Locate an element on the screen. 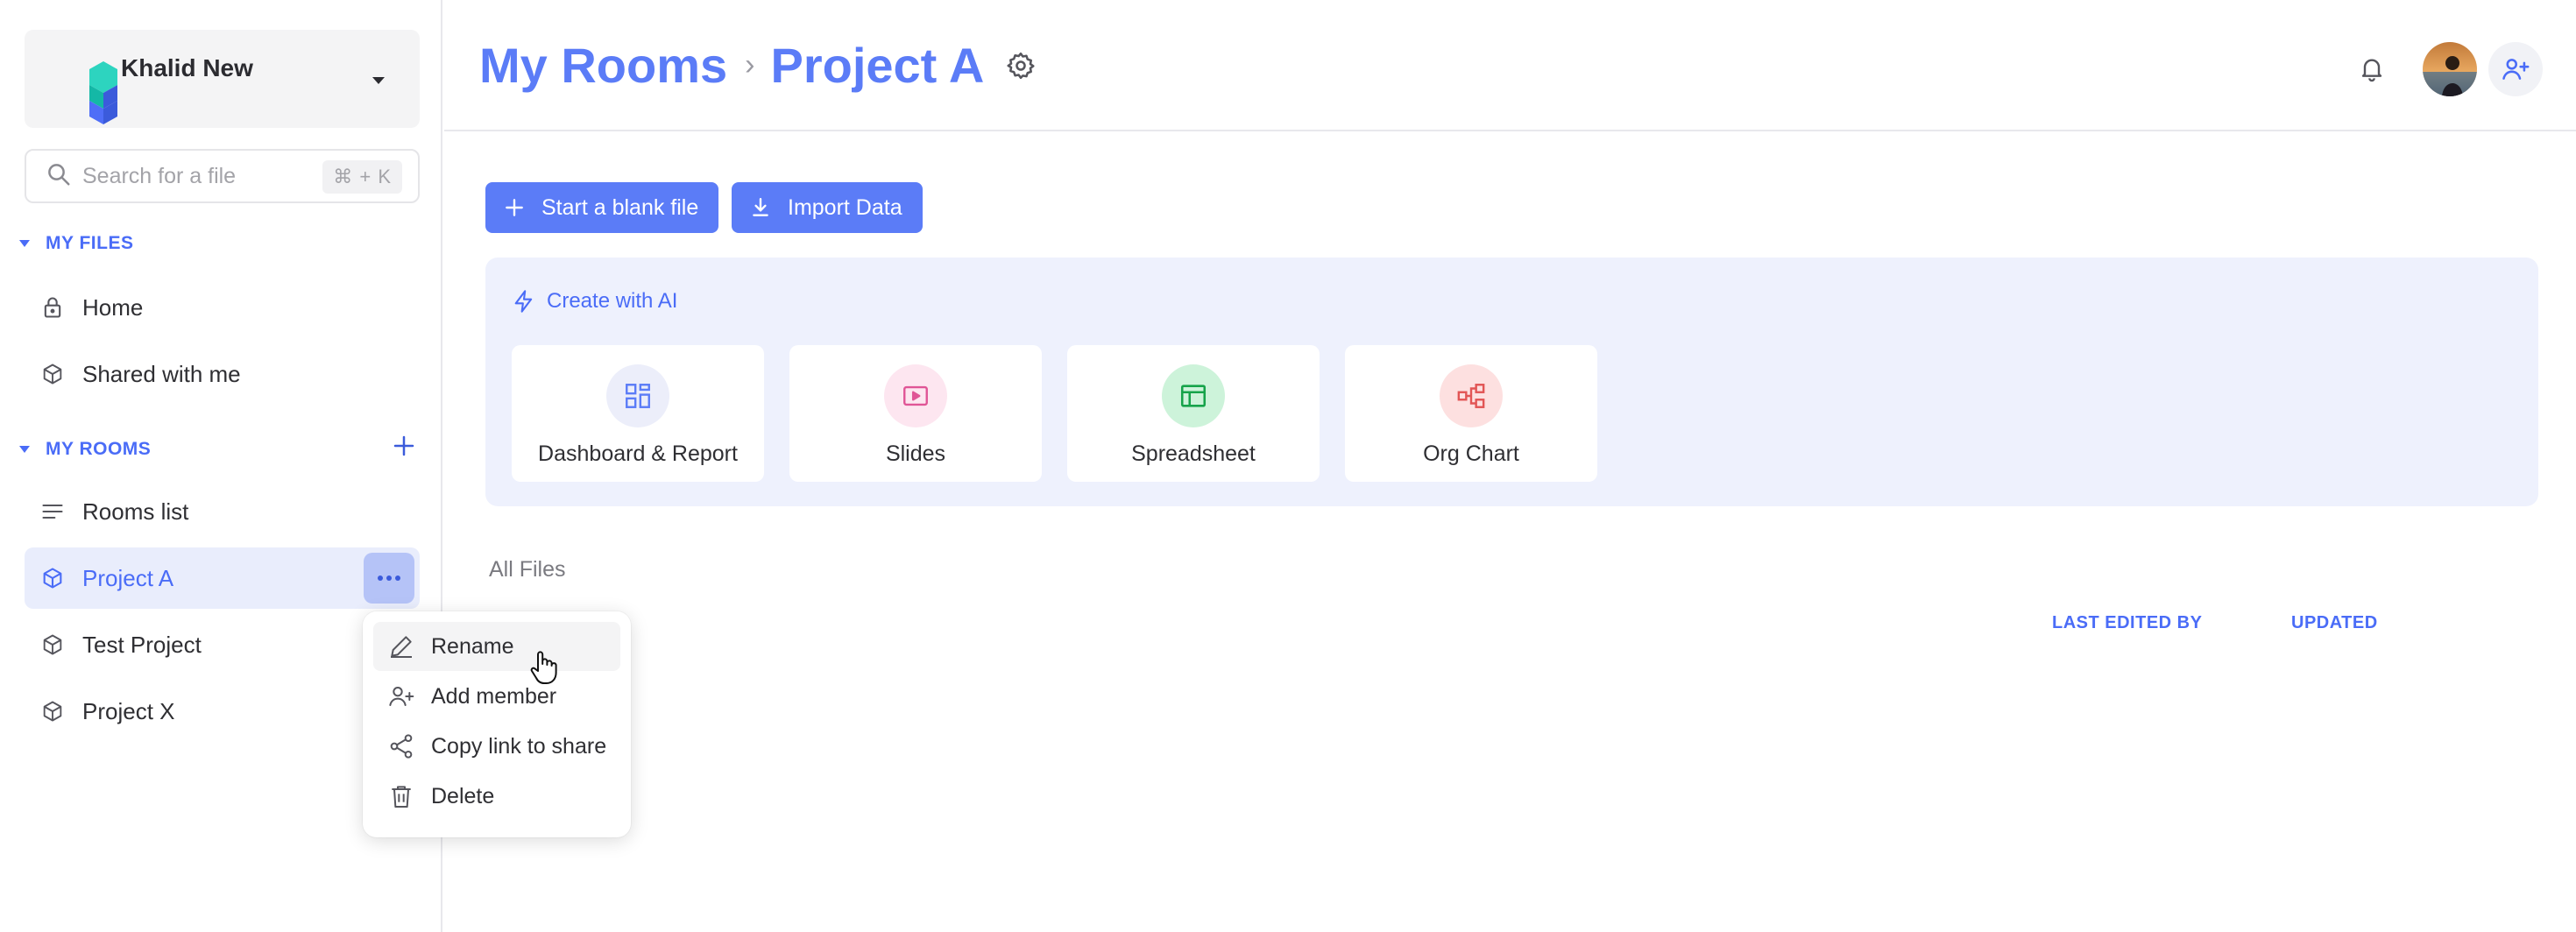  sidebar-item-label: Project X is located at coordinates (128, 710).